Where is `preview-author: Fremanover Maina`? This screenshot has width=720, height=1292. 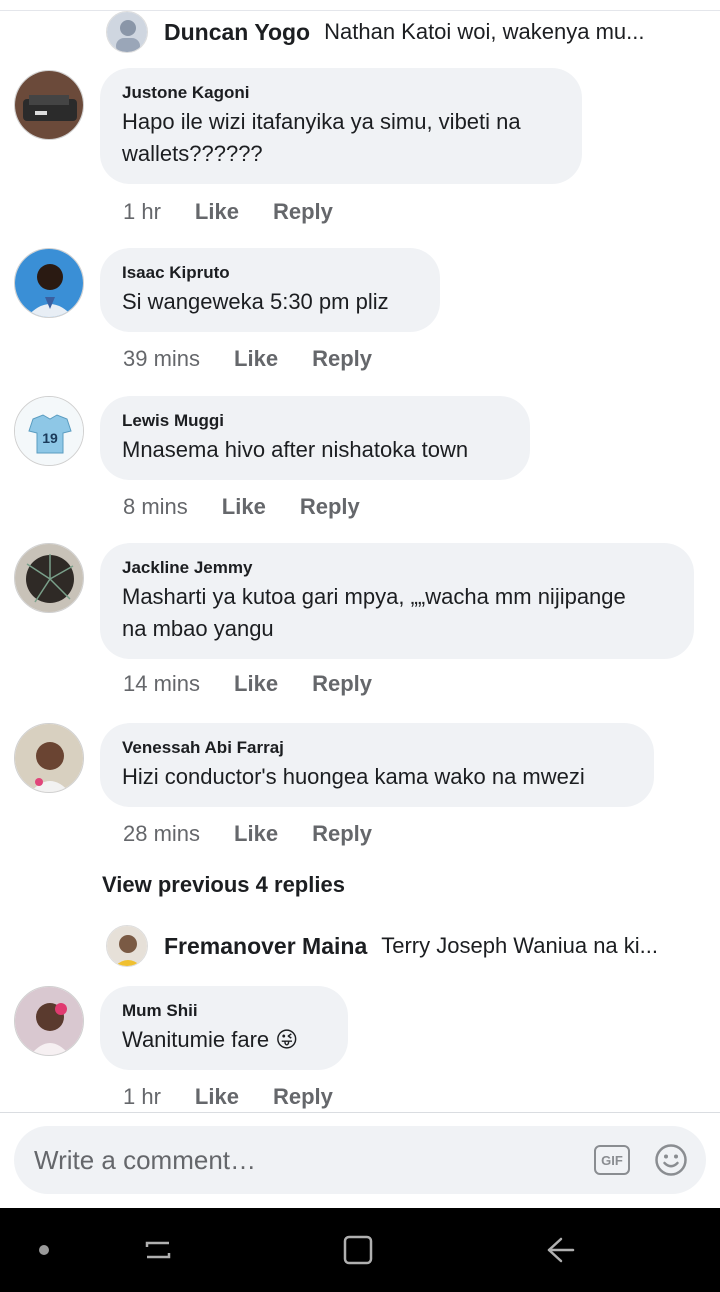
preview-author: Fremanover Maina is located at coordinates (265, 946).